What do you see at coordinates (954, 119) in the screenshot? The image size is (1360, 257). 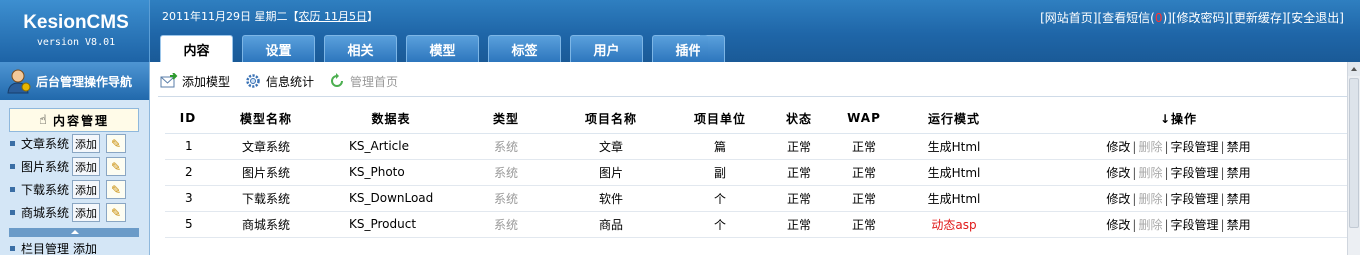 I see `col-header-run-mode: 运行模式` at bounding box center [954, 119].